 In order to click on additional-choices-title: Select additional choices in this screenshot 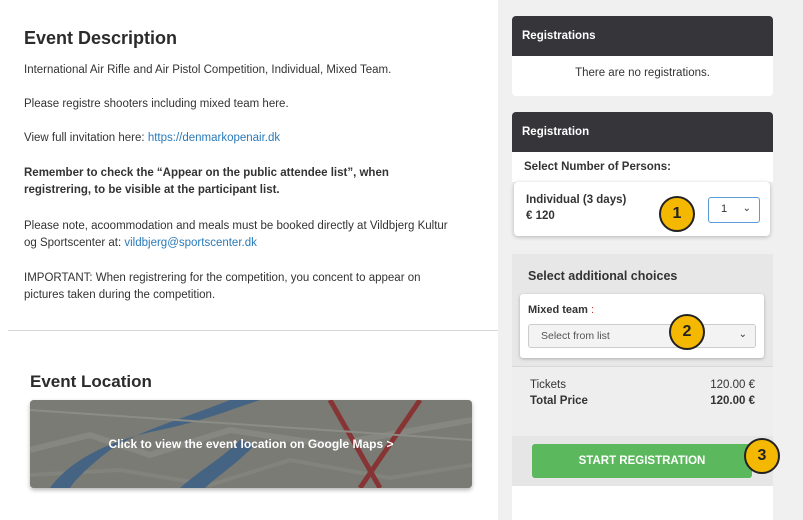, I will do `click(603, 276)`.